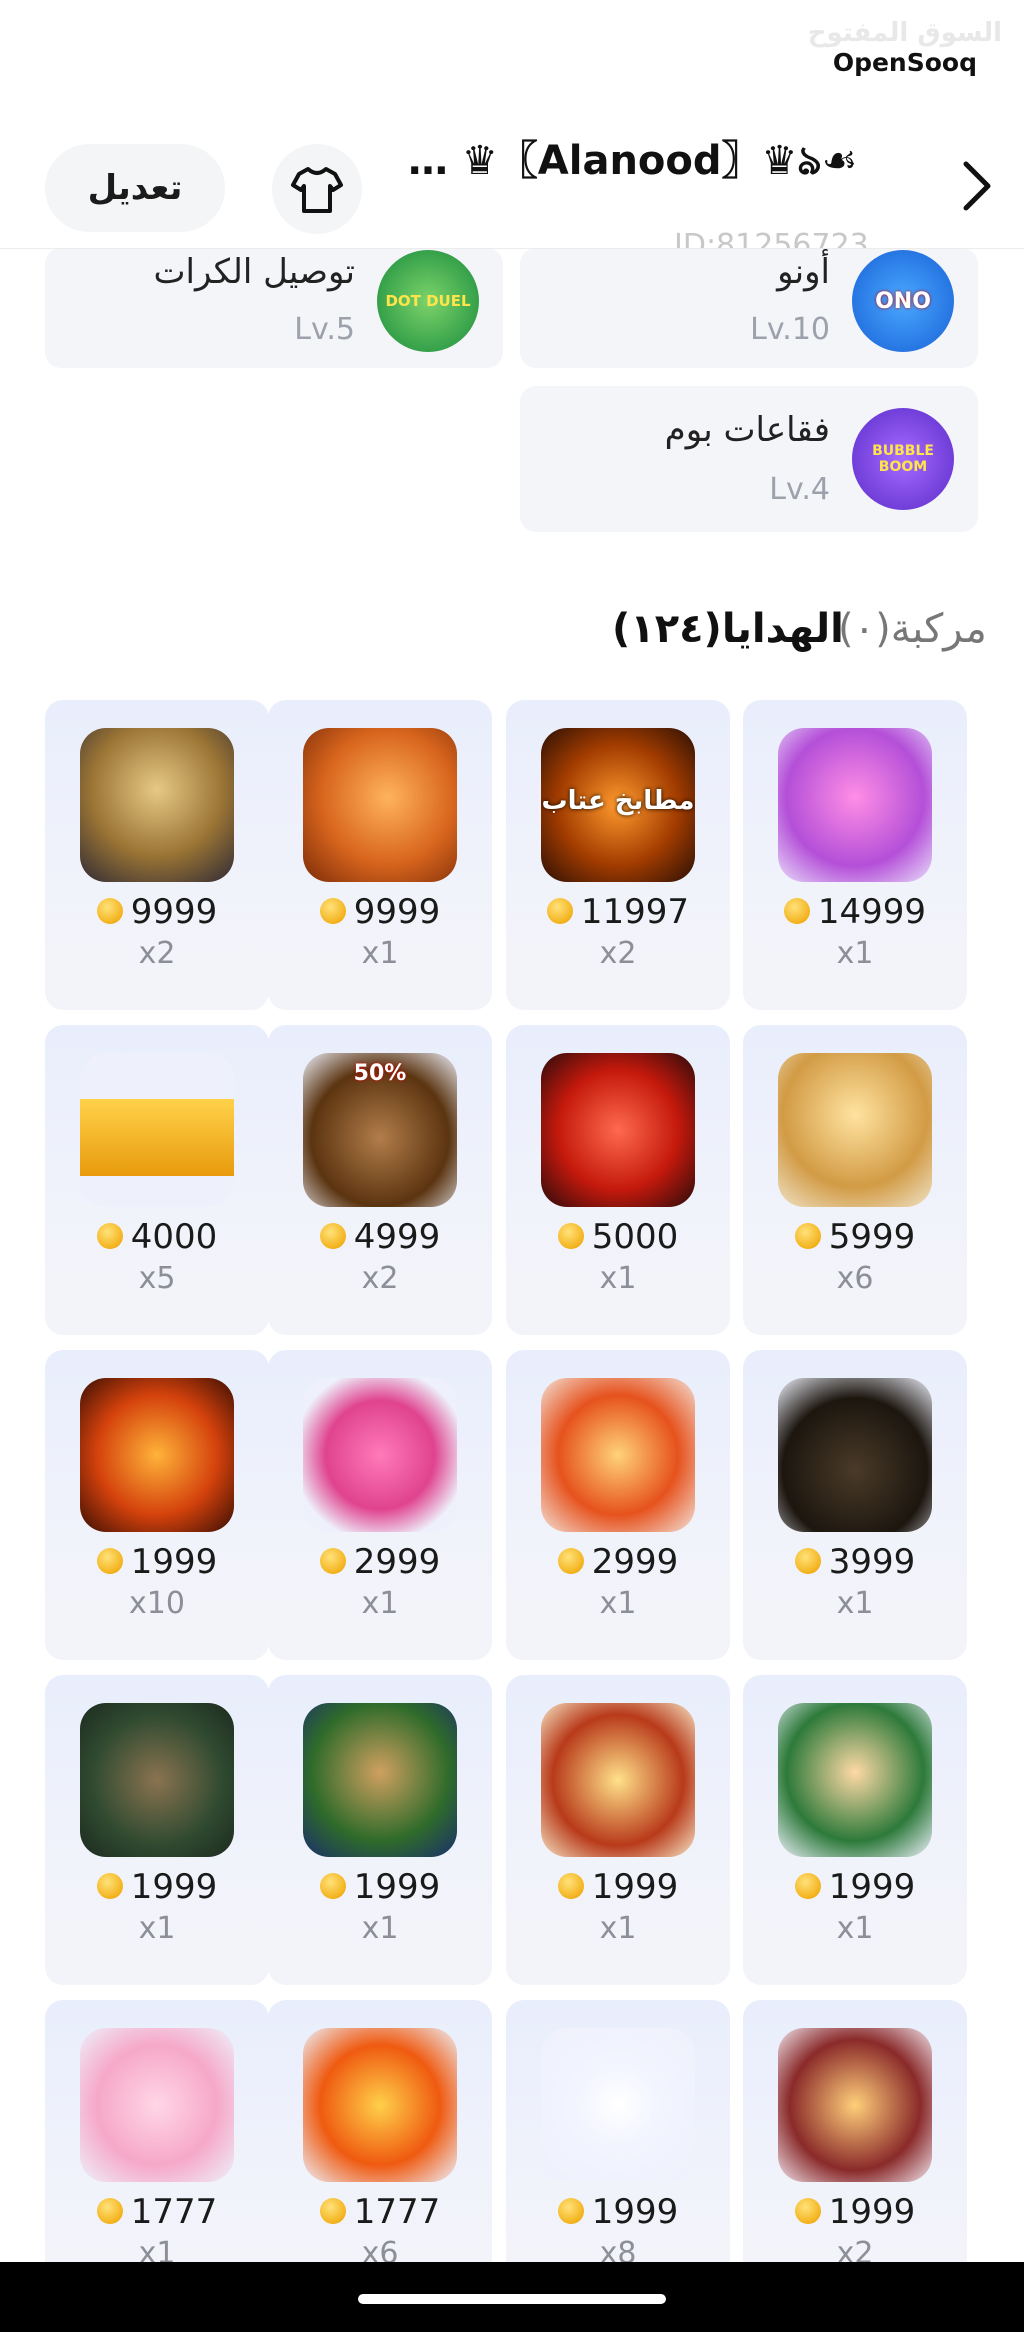 The image size is (1024, 2332). I want to click on jungle-lion-gift-icon, so click(157, 1780).